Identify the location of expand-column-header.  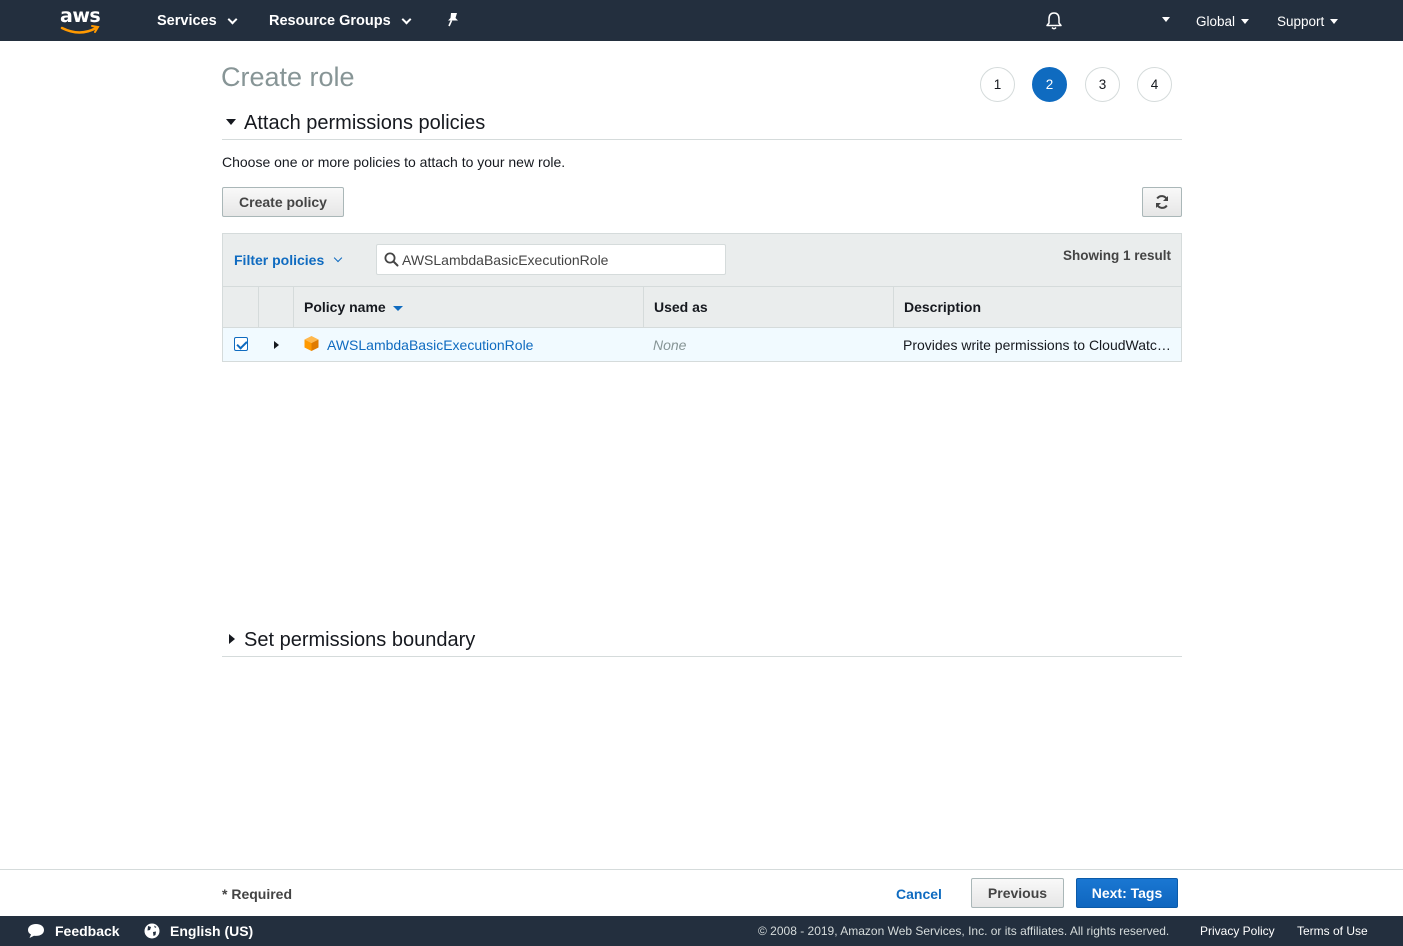
(275, 307).